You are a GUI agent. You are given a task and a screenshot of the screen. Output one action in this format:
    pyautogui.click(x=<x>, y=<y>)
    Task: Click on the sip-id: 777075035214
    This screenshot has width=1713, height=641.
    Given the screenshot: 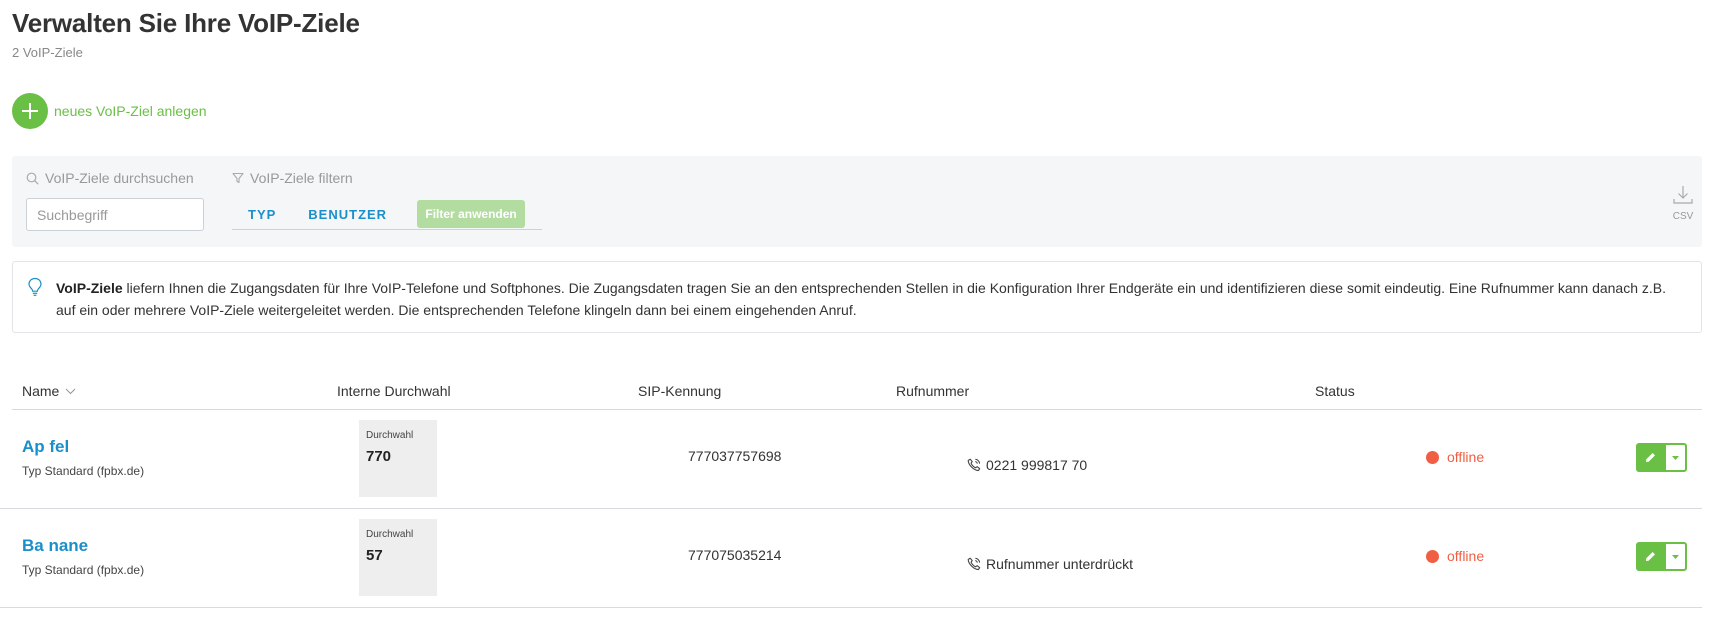 What is the action you would take?
    pyautogui.click(x=735, y=555)
    